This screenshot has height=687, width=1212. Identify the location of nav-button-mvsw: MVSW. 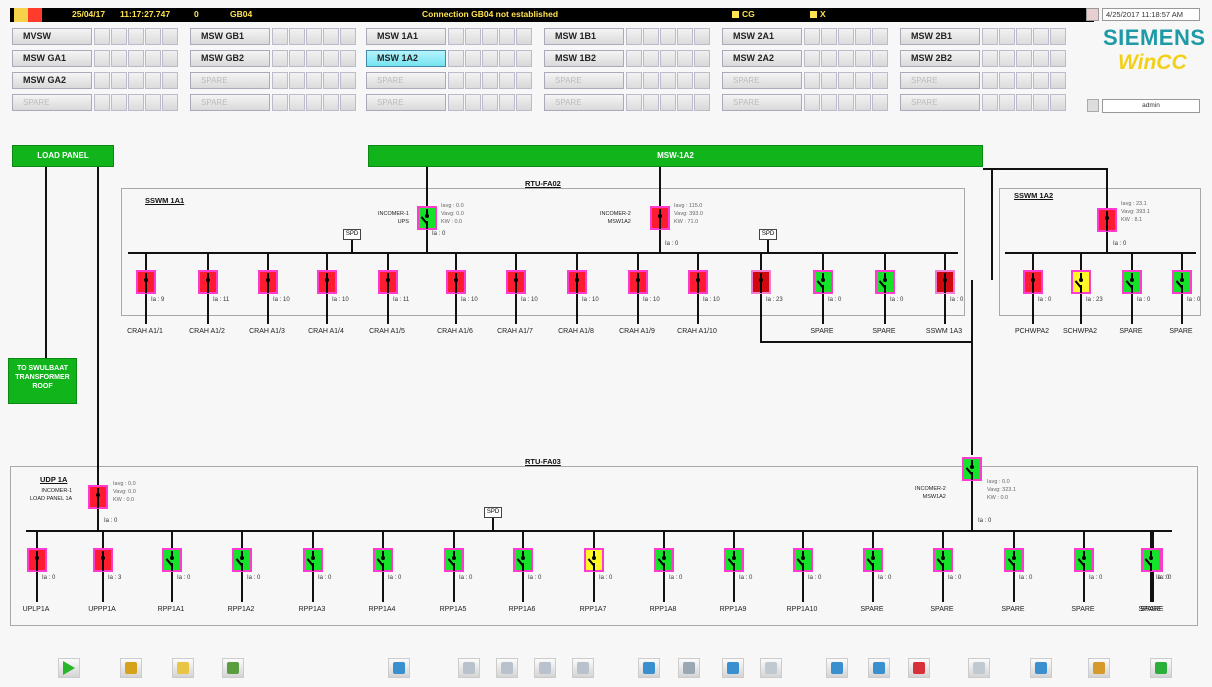
(52, 36).